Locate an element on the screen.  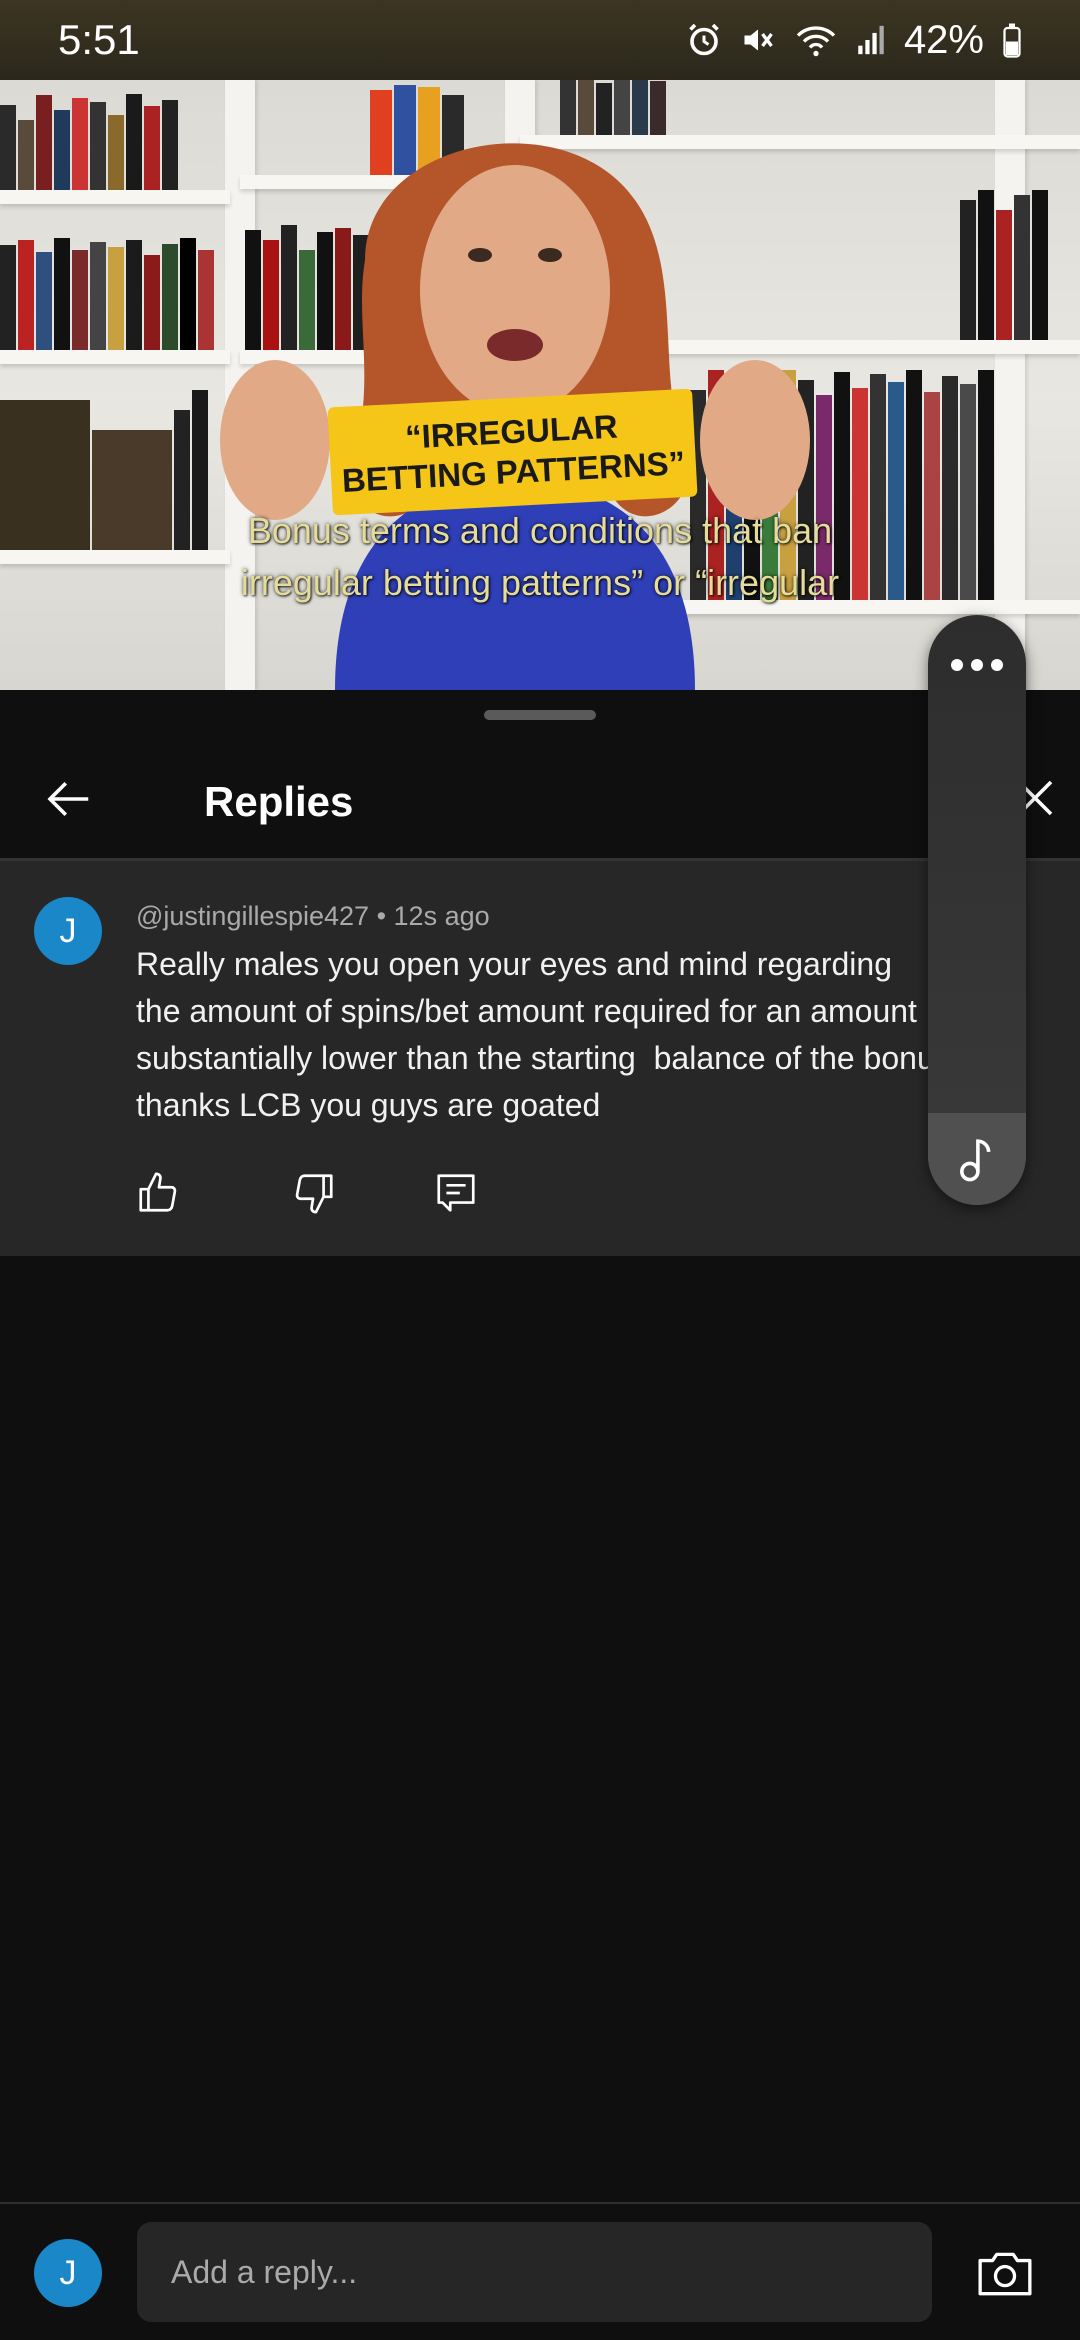
wifi-icon is located at coordinates (816, 41).